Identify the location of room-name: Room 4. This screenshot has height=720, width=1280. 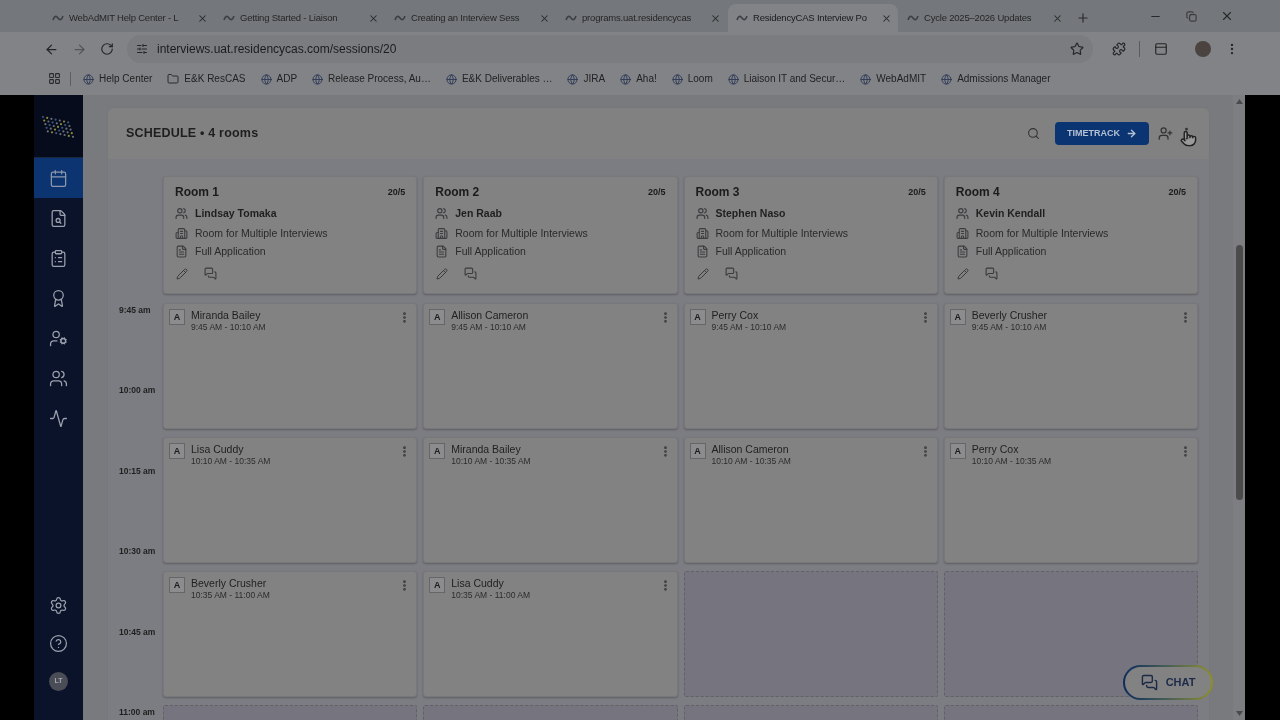
(977, 192).